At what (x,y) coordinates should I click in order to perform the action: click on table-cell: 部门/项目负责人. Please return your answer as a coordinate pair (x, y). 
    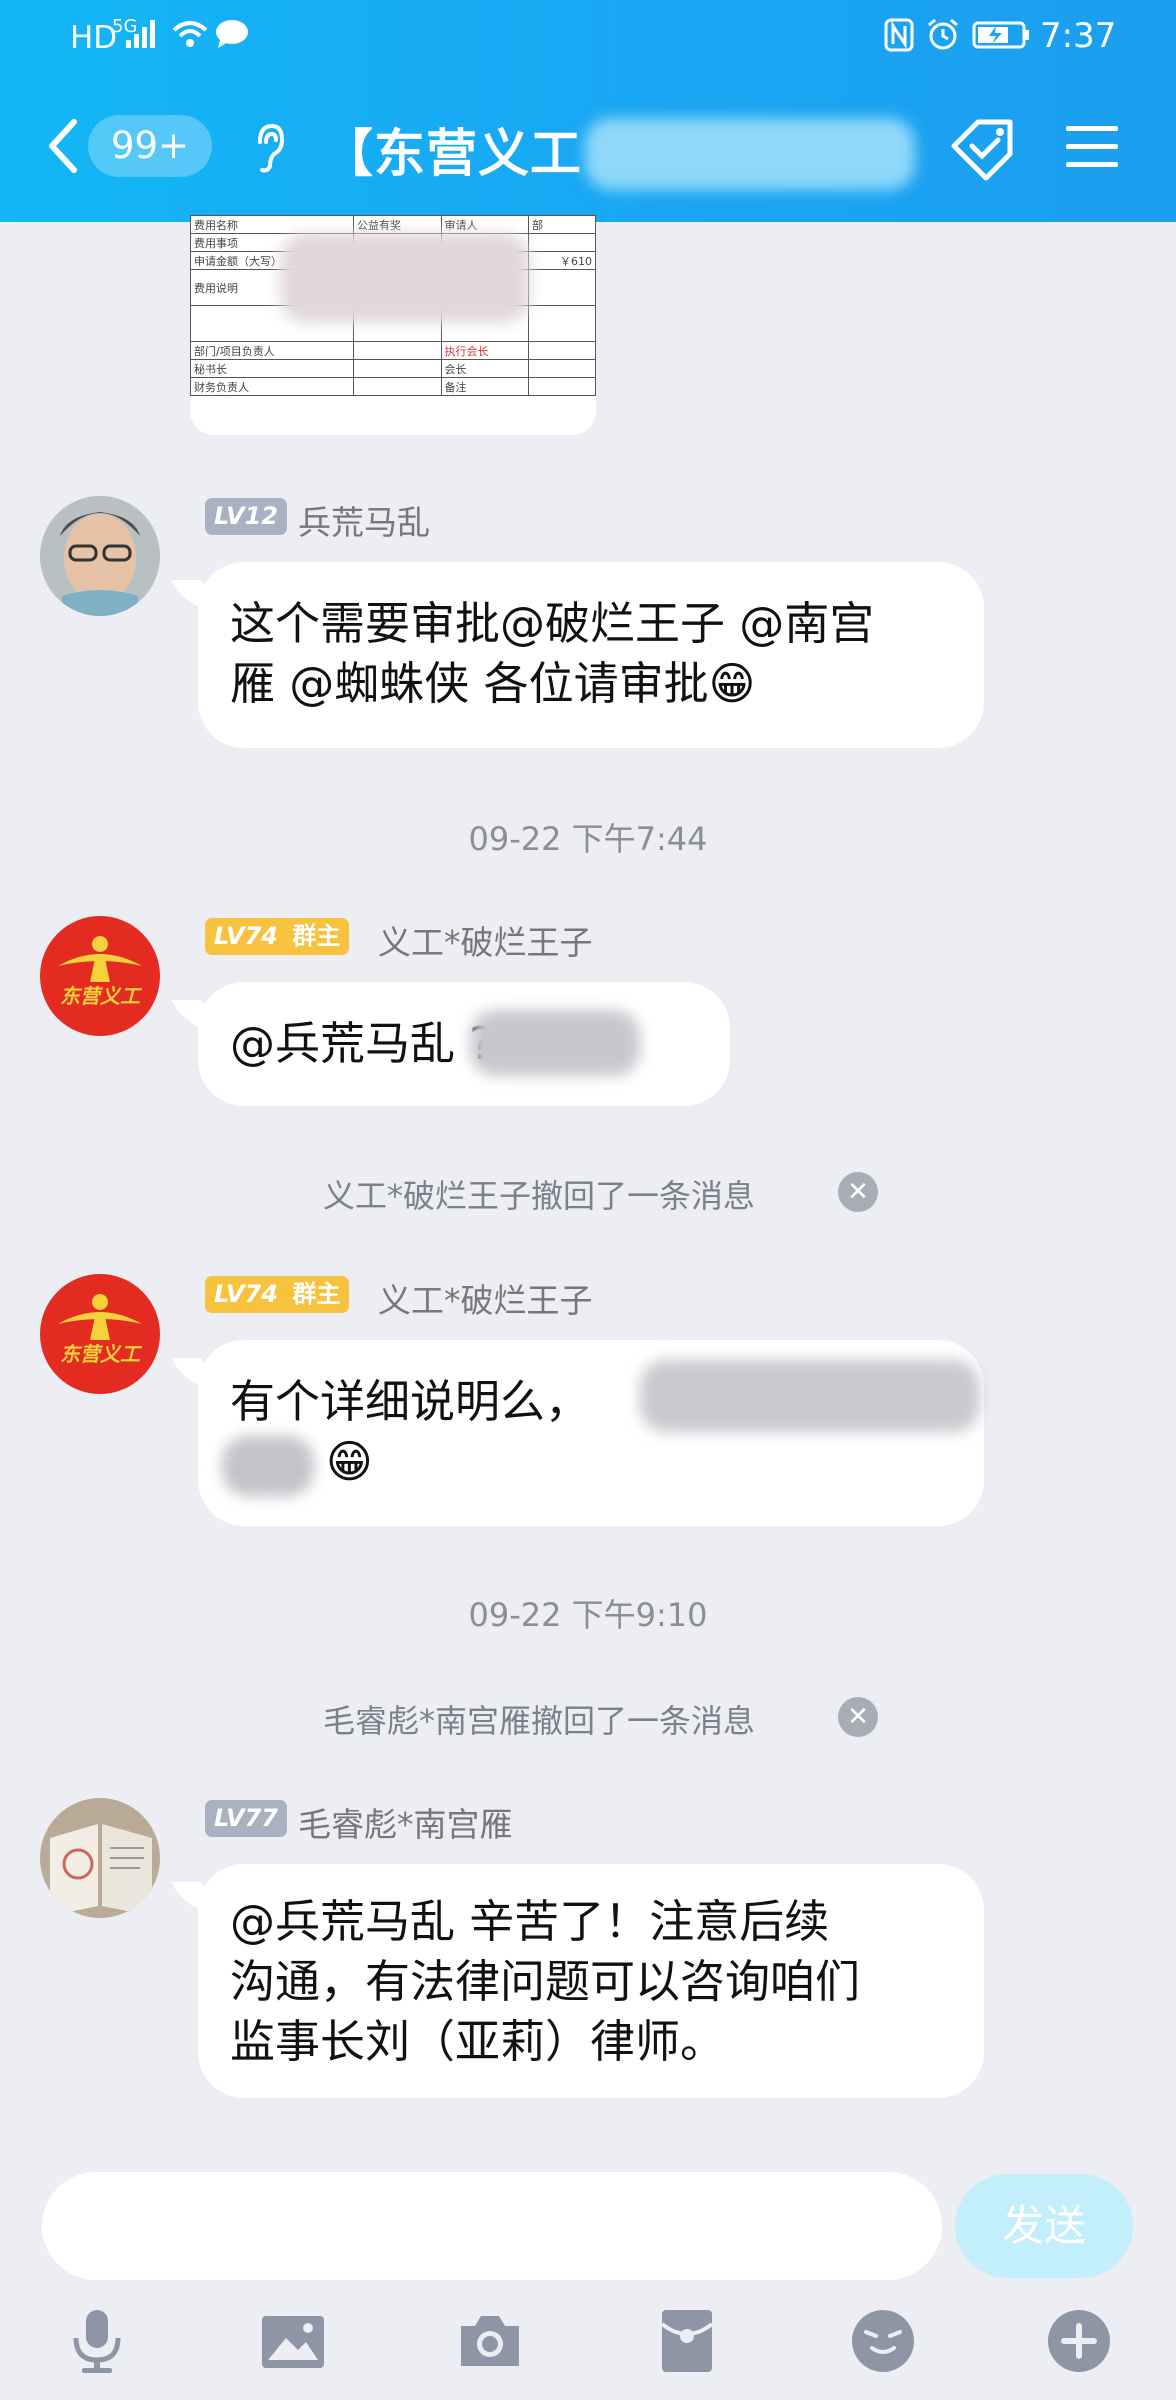
    Looking at the image, I should click on (272, 350).